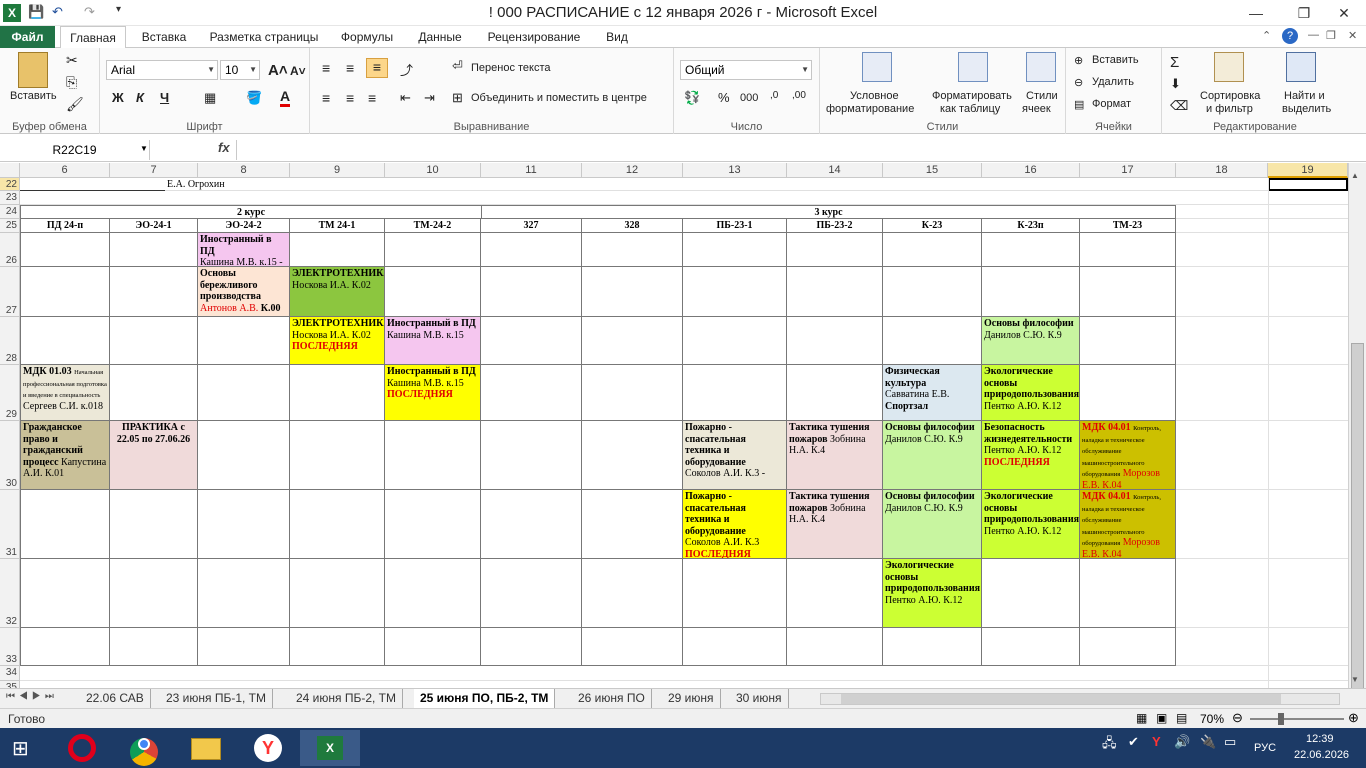 This screenshot has width=1366, height=768. What do you see at coordinates (1109, 745) in the screenshot?
I see `tray-network-icon: 🖧` at bounding box center [1109, 745].